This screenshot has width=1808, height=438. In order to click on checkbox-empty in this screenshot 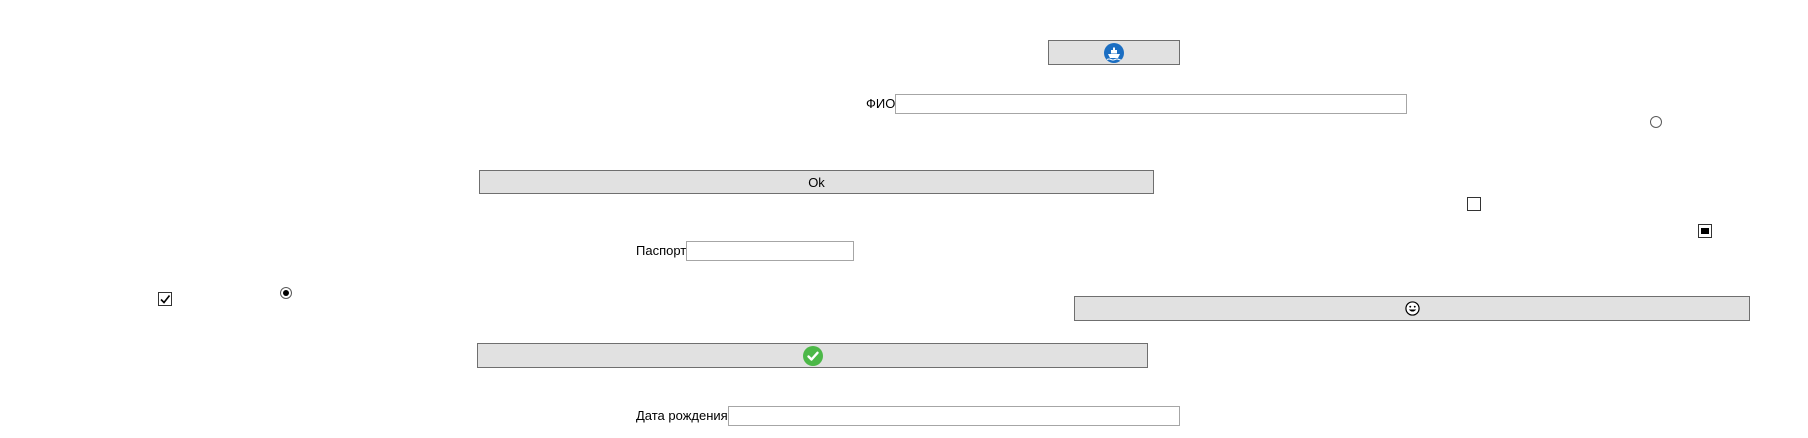, I will do `click(1474, 204)`.